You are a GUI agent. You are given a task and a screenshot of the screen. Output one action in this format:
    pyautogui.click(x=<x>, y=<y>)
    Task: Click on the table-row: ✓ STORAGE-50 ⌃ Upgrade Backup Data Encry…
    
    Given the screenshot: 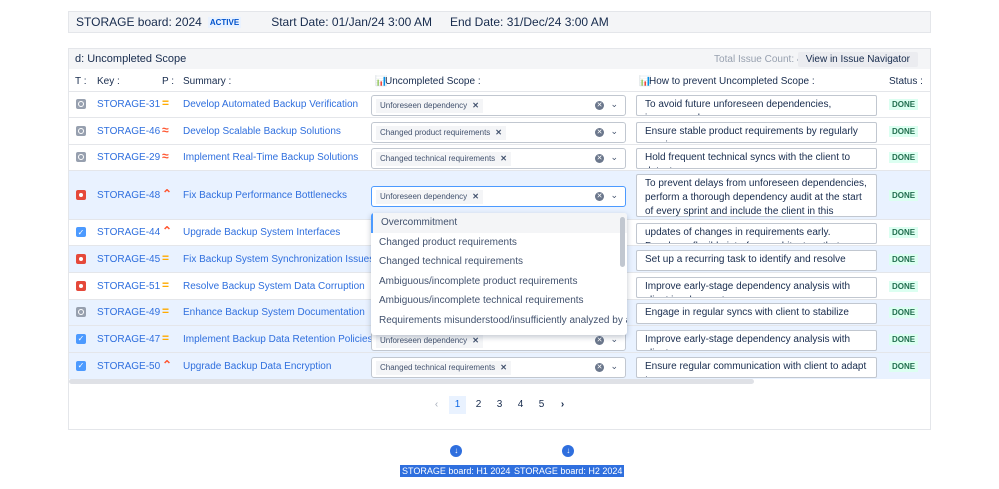 What is the action you would take?
    pyautogui.click(x=499, y=365)
    